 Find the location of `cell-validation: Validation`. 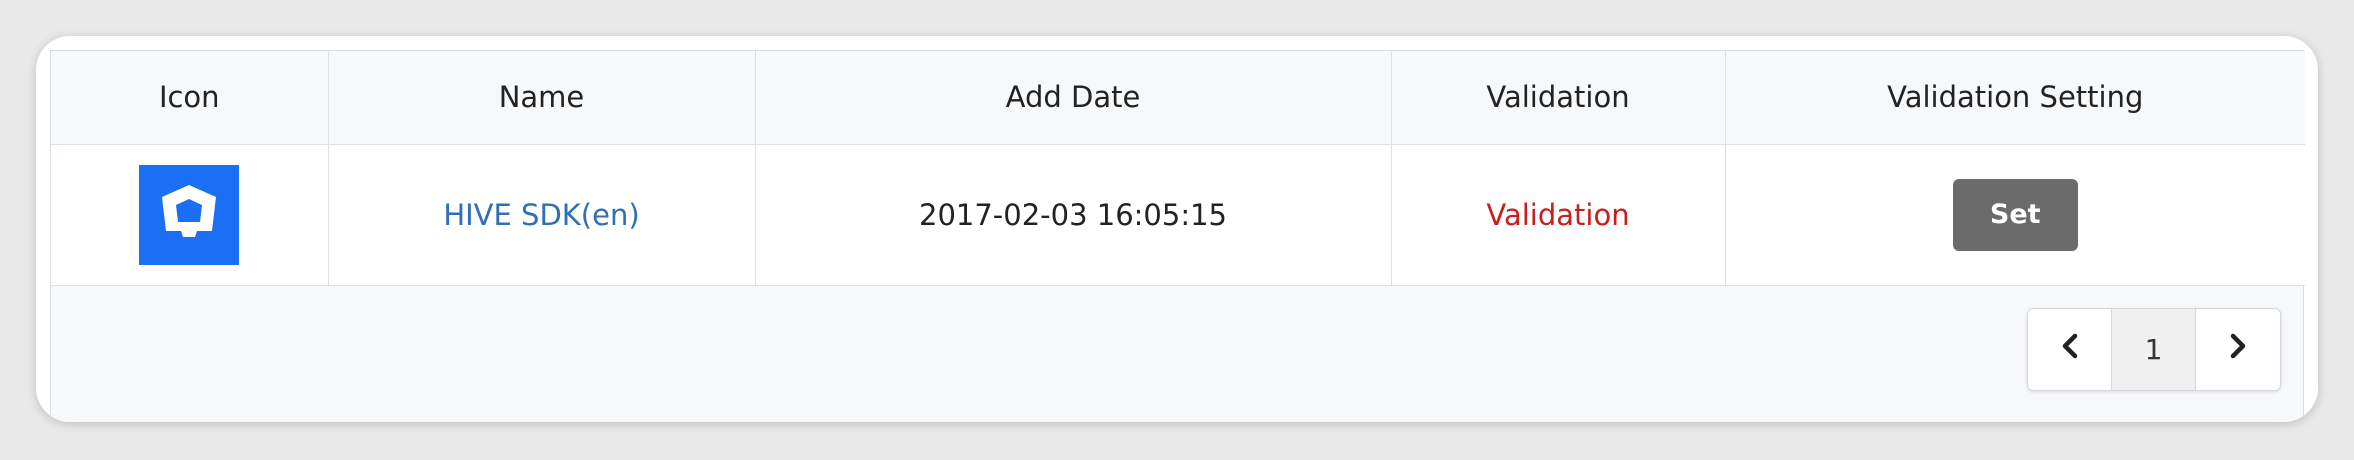

cell-validation: Validation is located at coordinates (1558, 215).